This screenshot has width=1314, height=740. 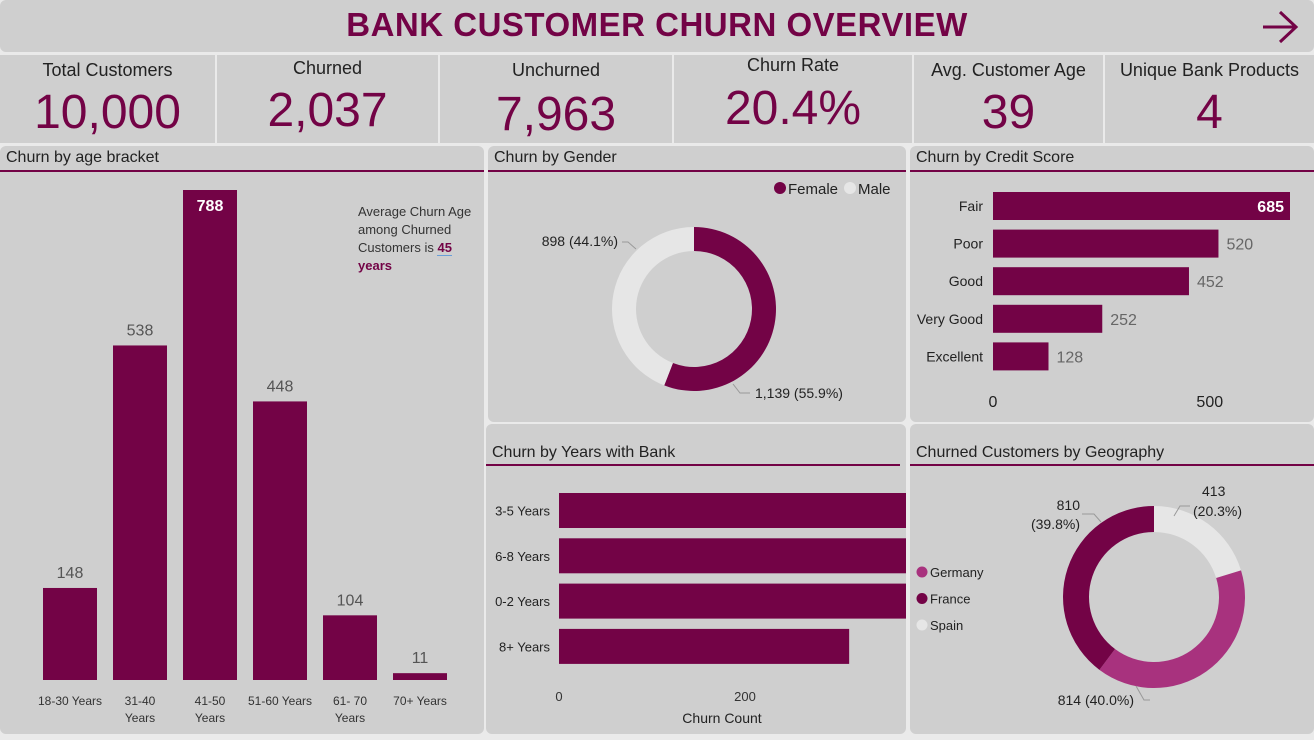 I want to click on credit-category-label: Poor, so click(x=968, y=244).